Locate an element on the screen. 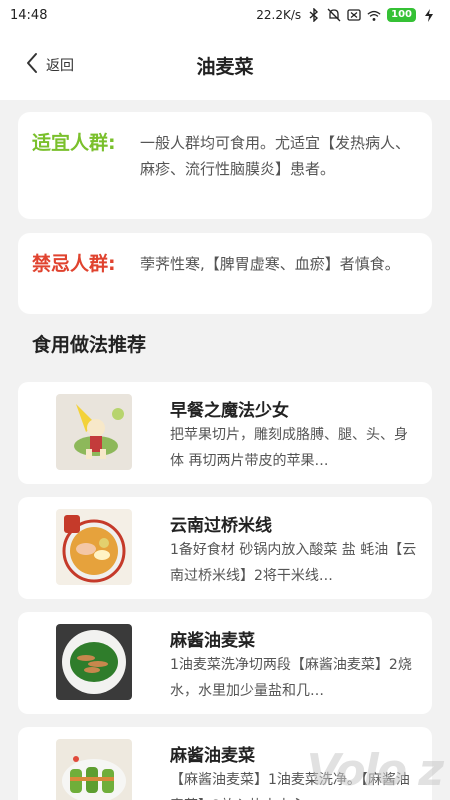 This screenshot has height=800, width=450. nav-bar: 返回 油麦菜 is located at coordinates (225, 65).